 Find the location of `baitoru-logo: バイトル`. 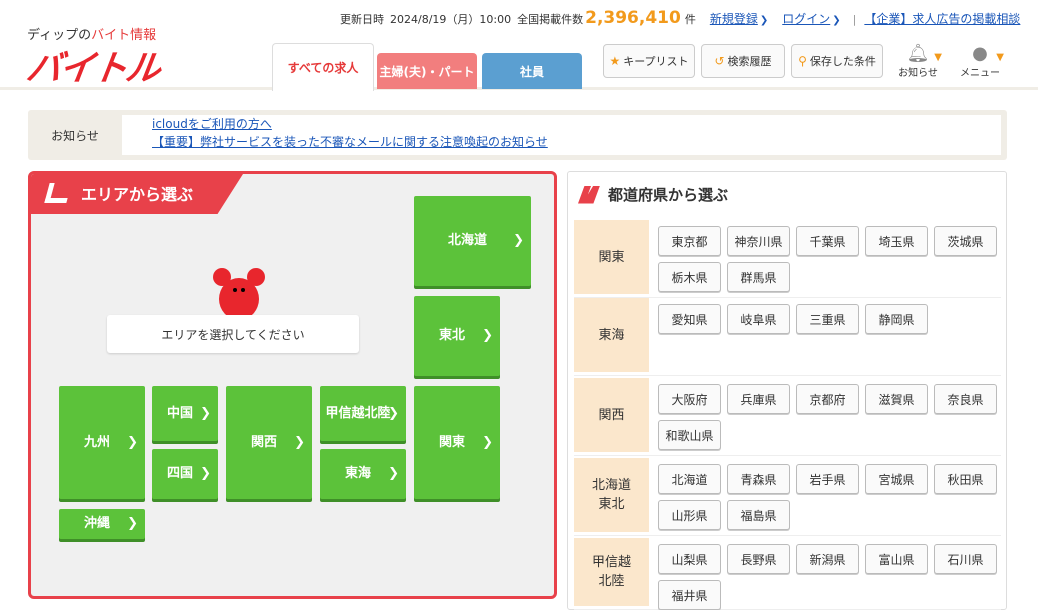

baitoru-logo: バイトル is located at coordinates (92, 65).